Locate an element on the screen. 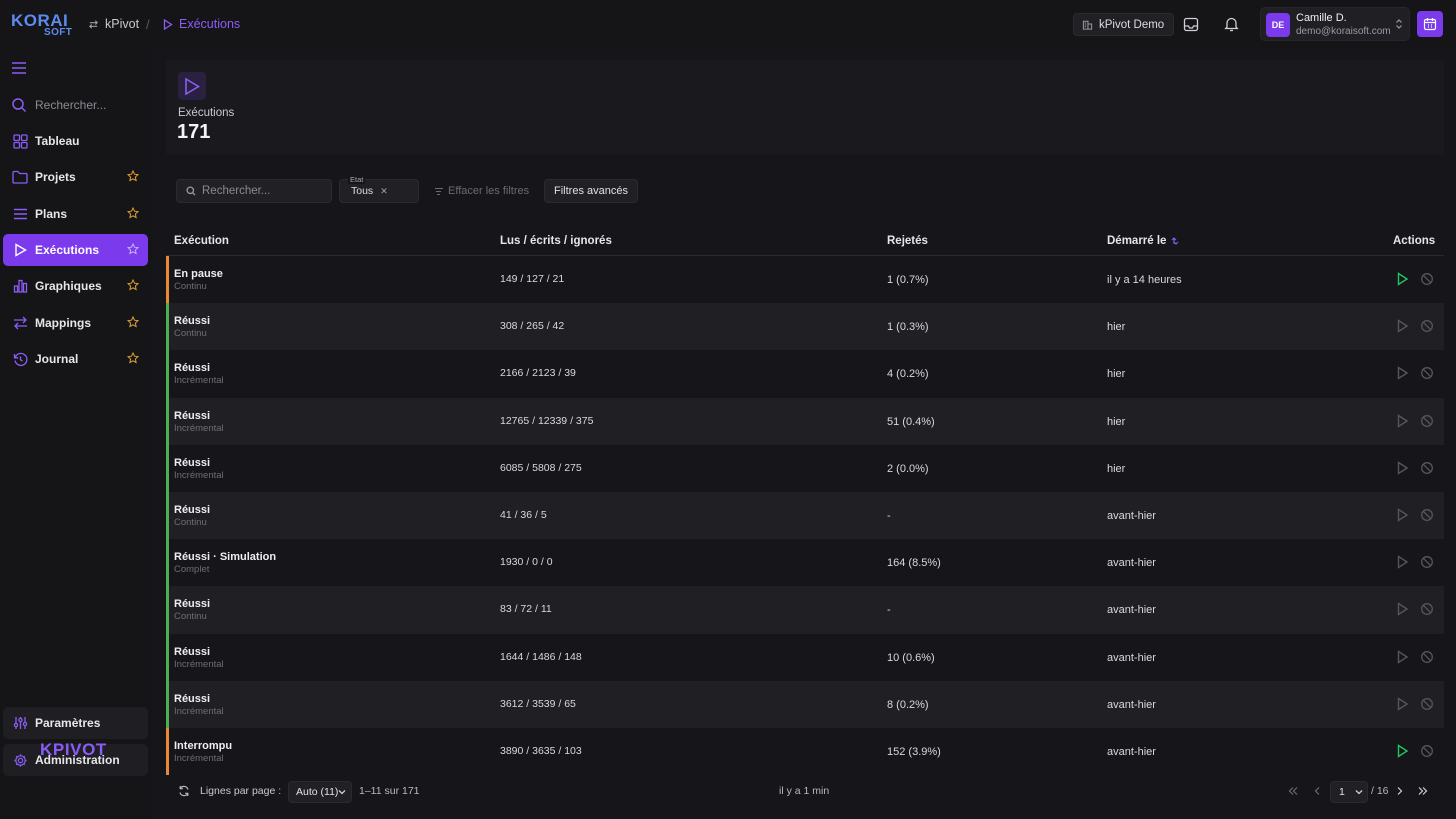  column-rejected: Rejetés is located at coordinates (907, 241).